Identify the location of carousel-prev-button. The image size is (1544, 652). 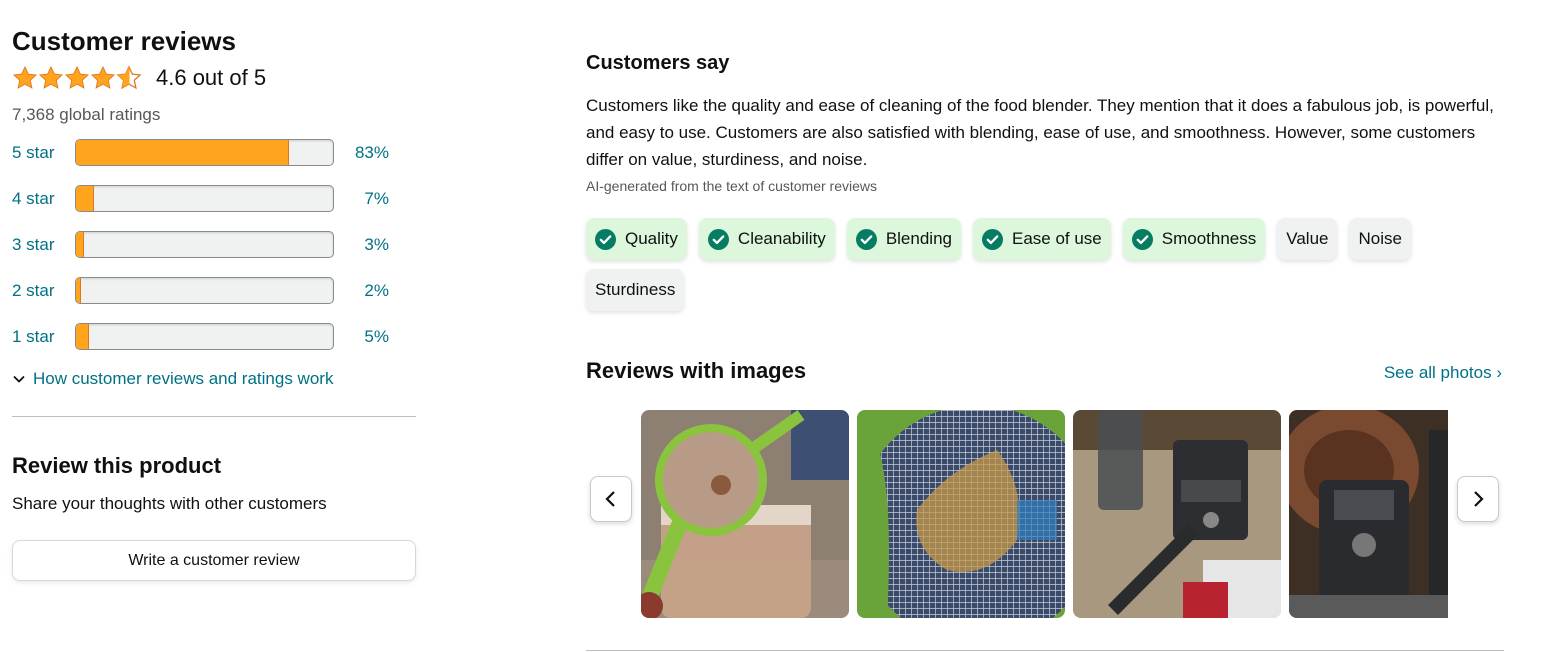
(611, 499).